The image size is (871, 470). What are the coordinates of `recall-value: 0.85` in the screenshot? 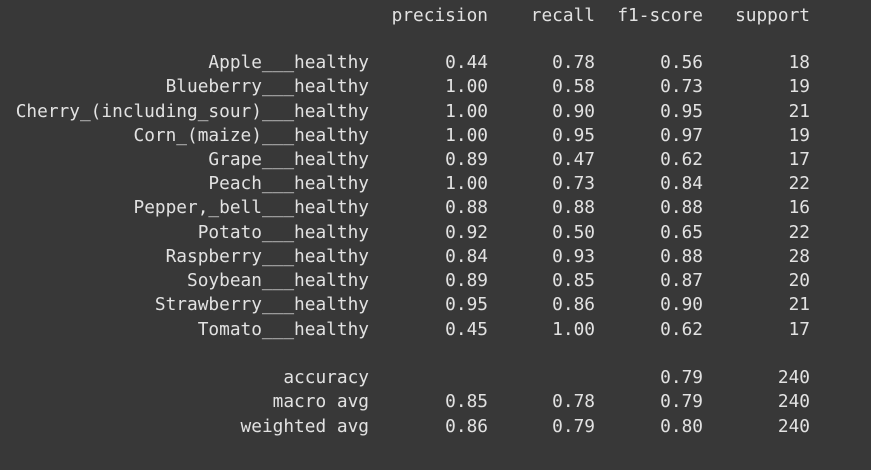 It's located at (573, 280).